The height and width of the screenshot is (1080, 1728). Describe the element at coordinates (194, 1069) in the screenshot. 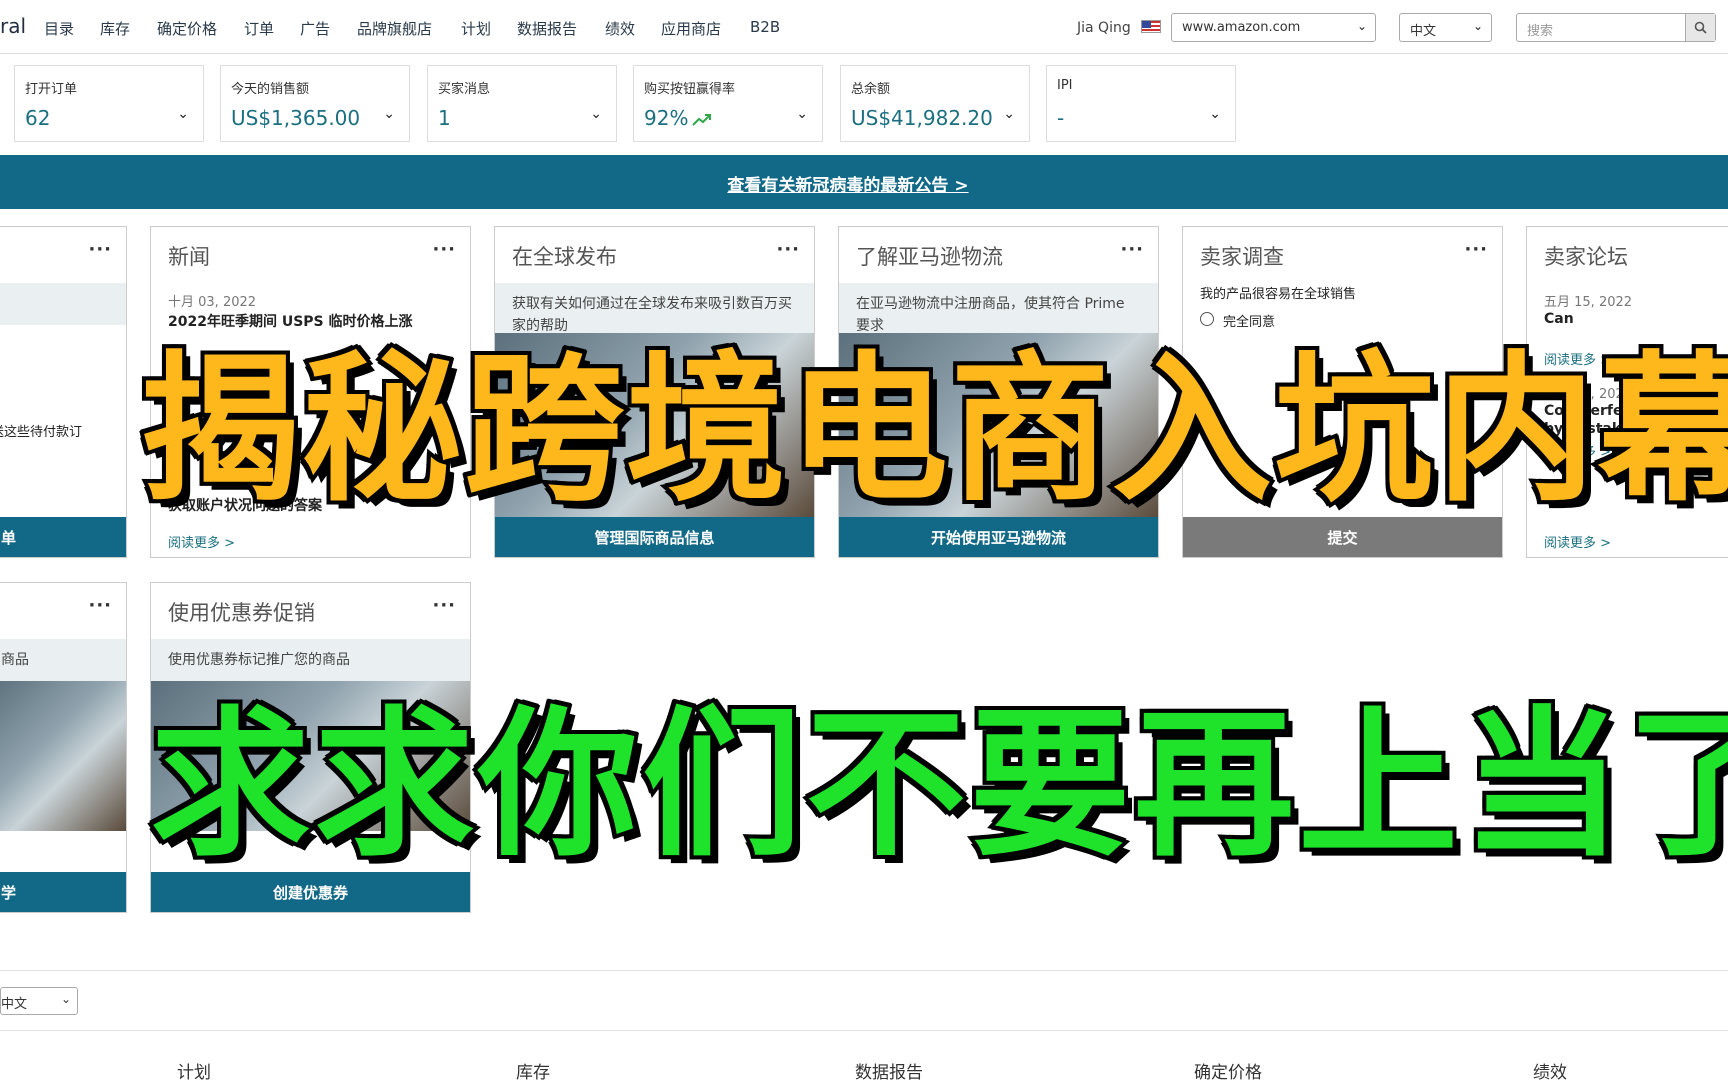

I see `footer-link-growth: 计划` at that location.